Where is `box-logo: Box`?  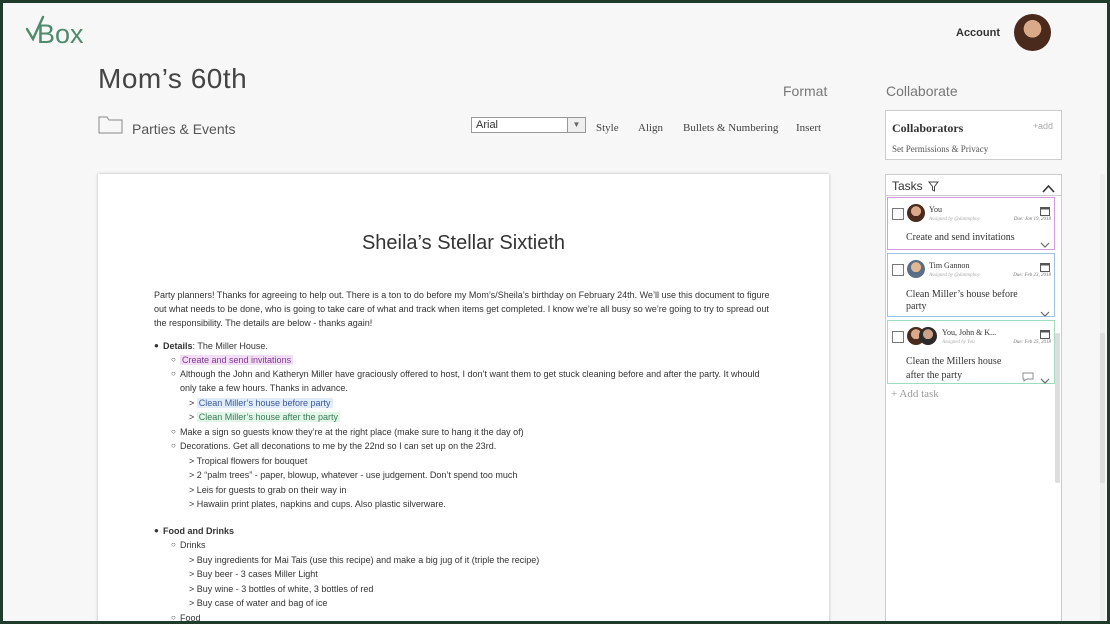
box-logo: Box is located at coordinates (58, 31).